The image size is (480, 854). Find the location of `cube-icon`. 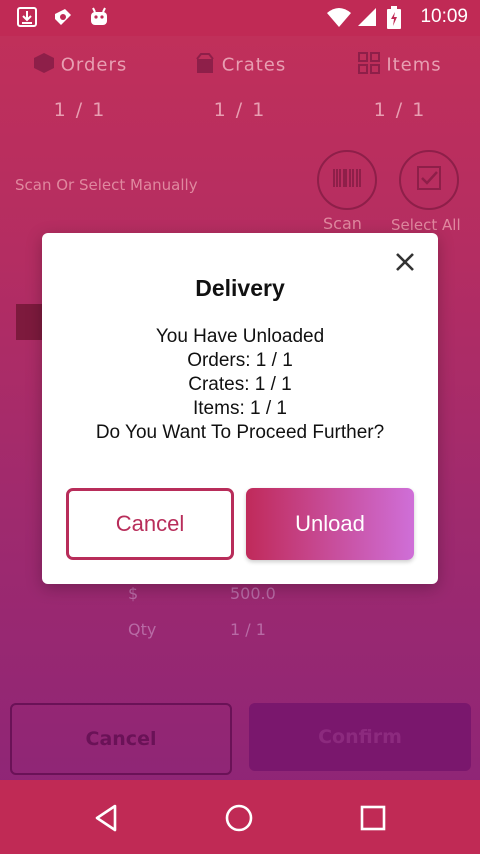

cube-icon is located at coordinates (44, 65).